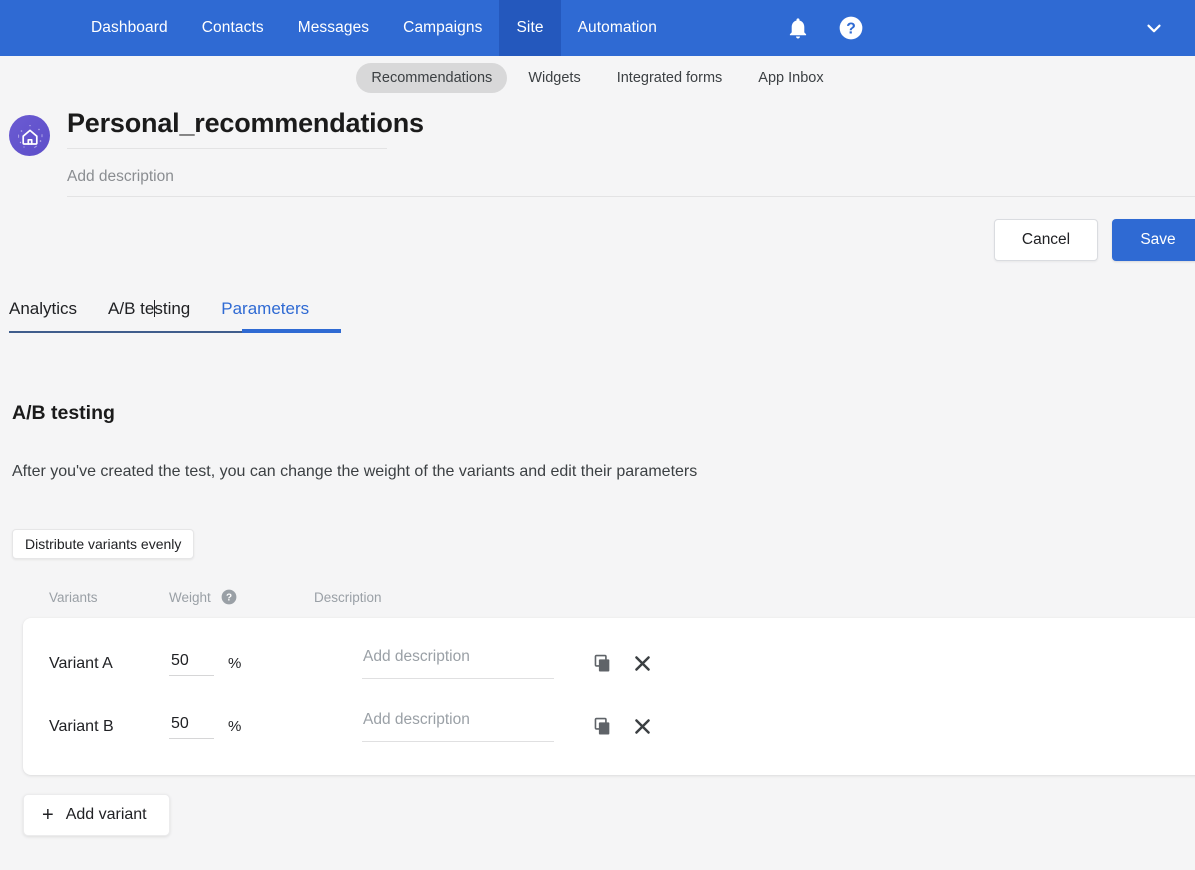  Describe the element at coordinates (442, 28) in the screenshot. I see `nav-item-campaigns: Campaigns` at that location.